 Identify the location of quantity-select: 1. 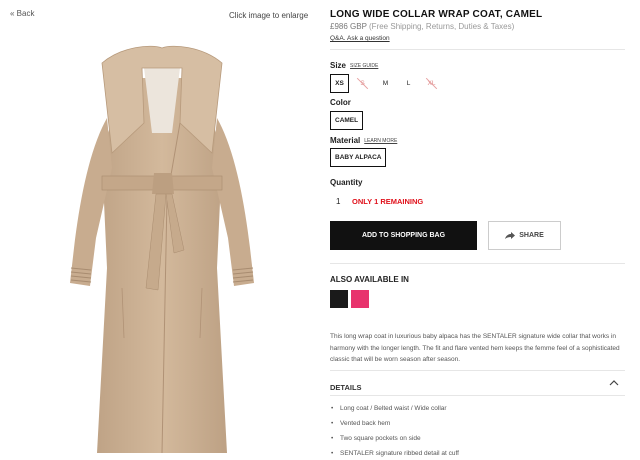
(338, 201).